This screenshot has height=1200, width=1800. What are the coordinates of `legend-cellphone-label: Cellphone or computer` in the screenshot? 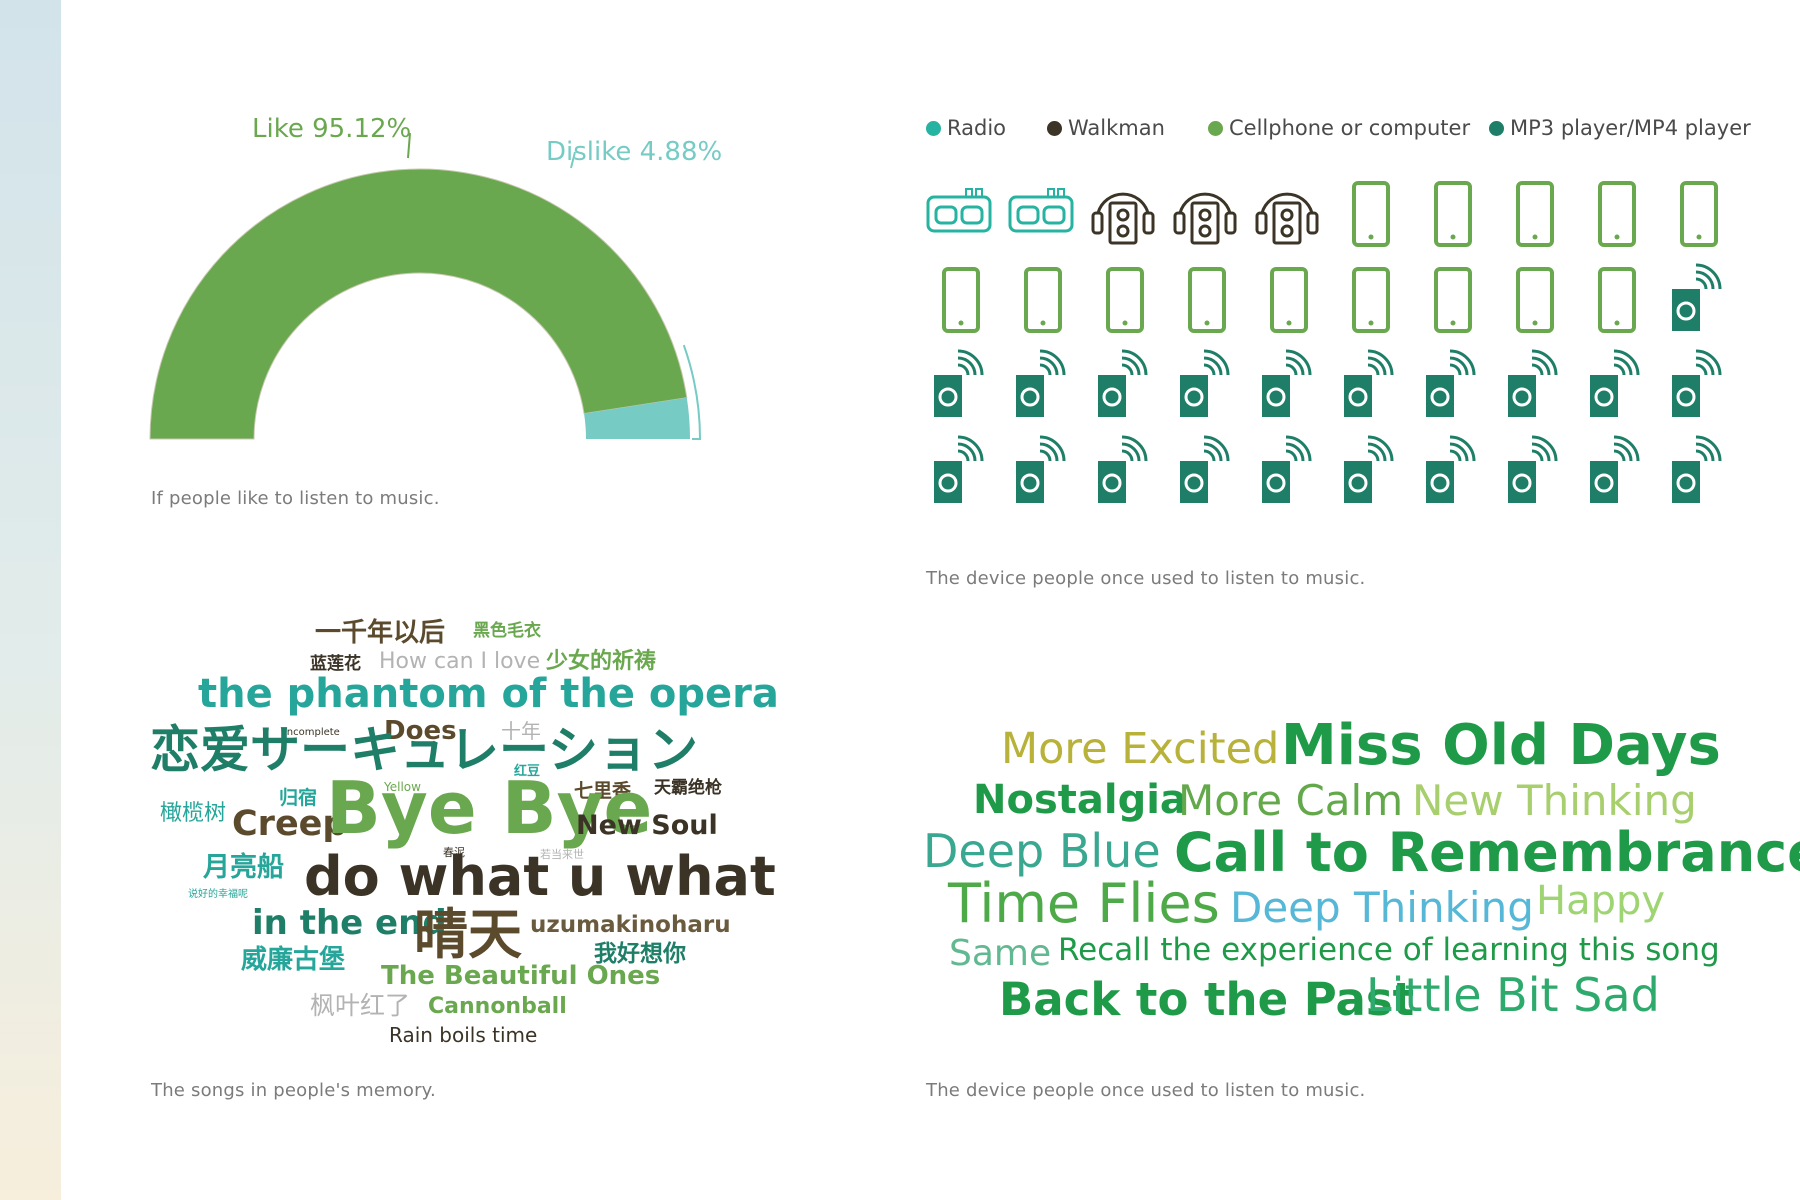 It's located at (1350, 128).